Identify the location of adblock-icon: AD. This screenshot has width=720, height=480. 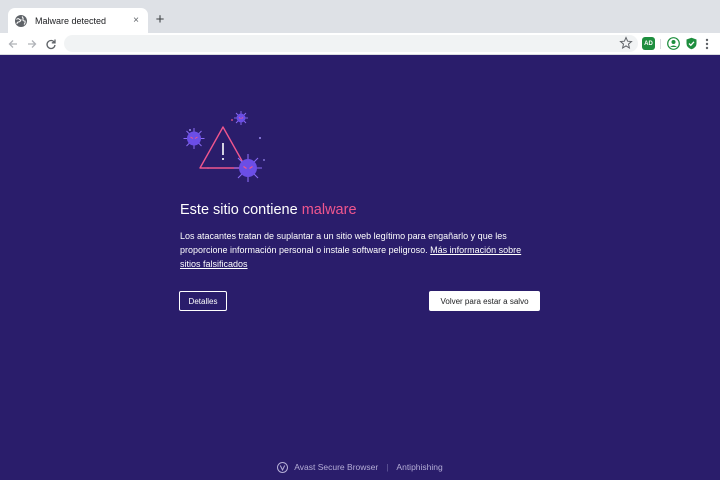
(648, 43).